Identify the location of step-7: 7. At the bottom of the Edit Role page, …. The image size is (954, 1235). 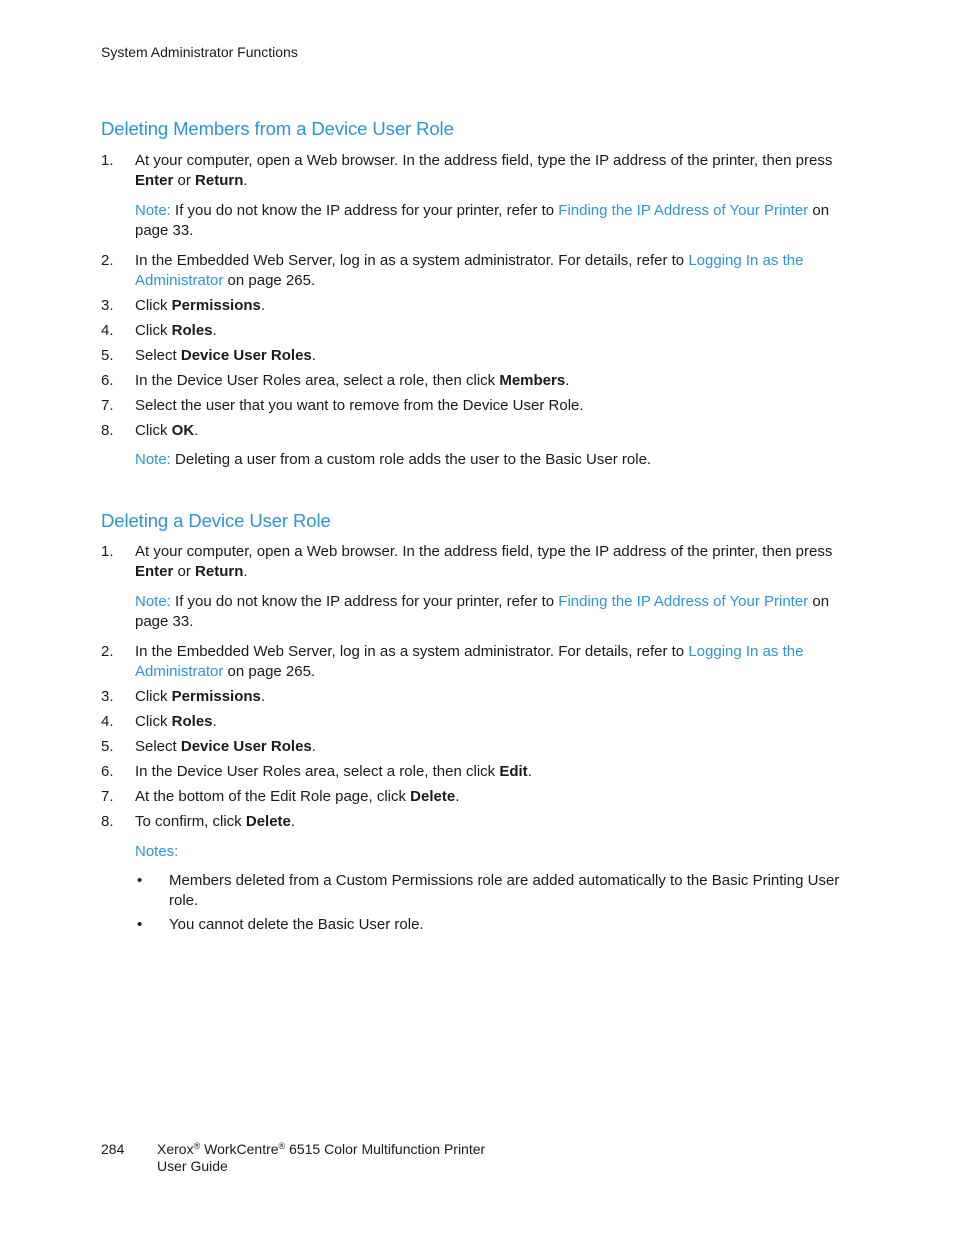
(280, 796).